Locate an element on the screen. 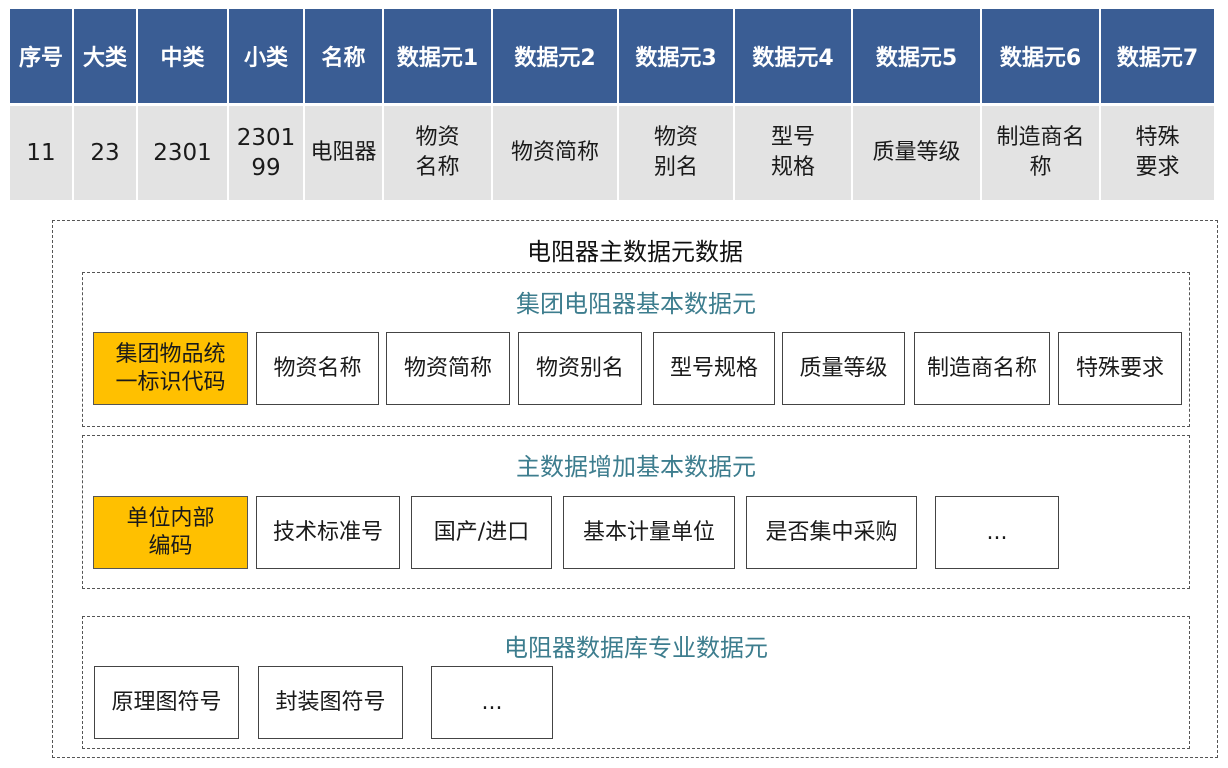 Image resolution: width=1228 pixels, height=768 pixels. diagram-title: 电阻器主数据元数据 is located at coordinates (635, 252).